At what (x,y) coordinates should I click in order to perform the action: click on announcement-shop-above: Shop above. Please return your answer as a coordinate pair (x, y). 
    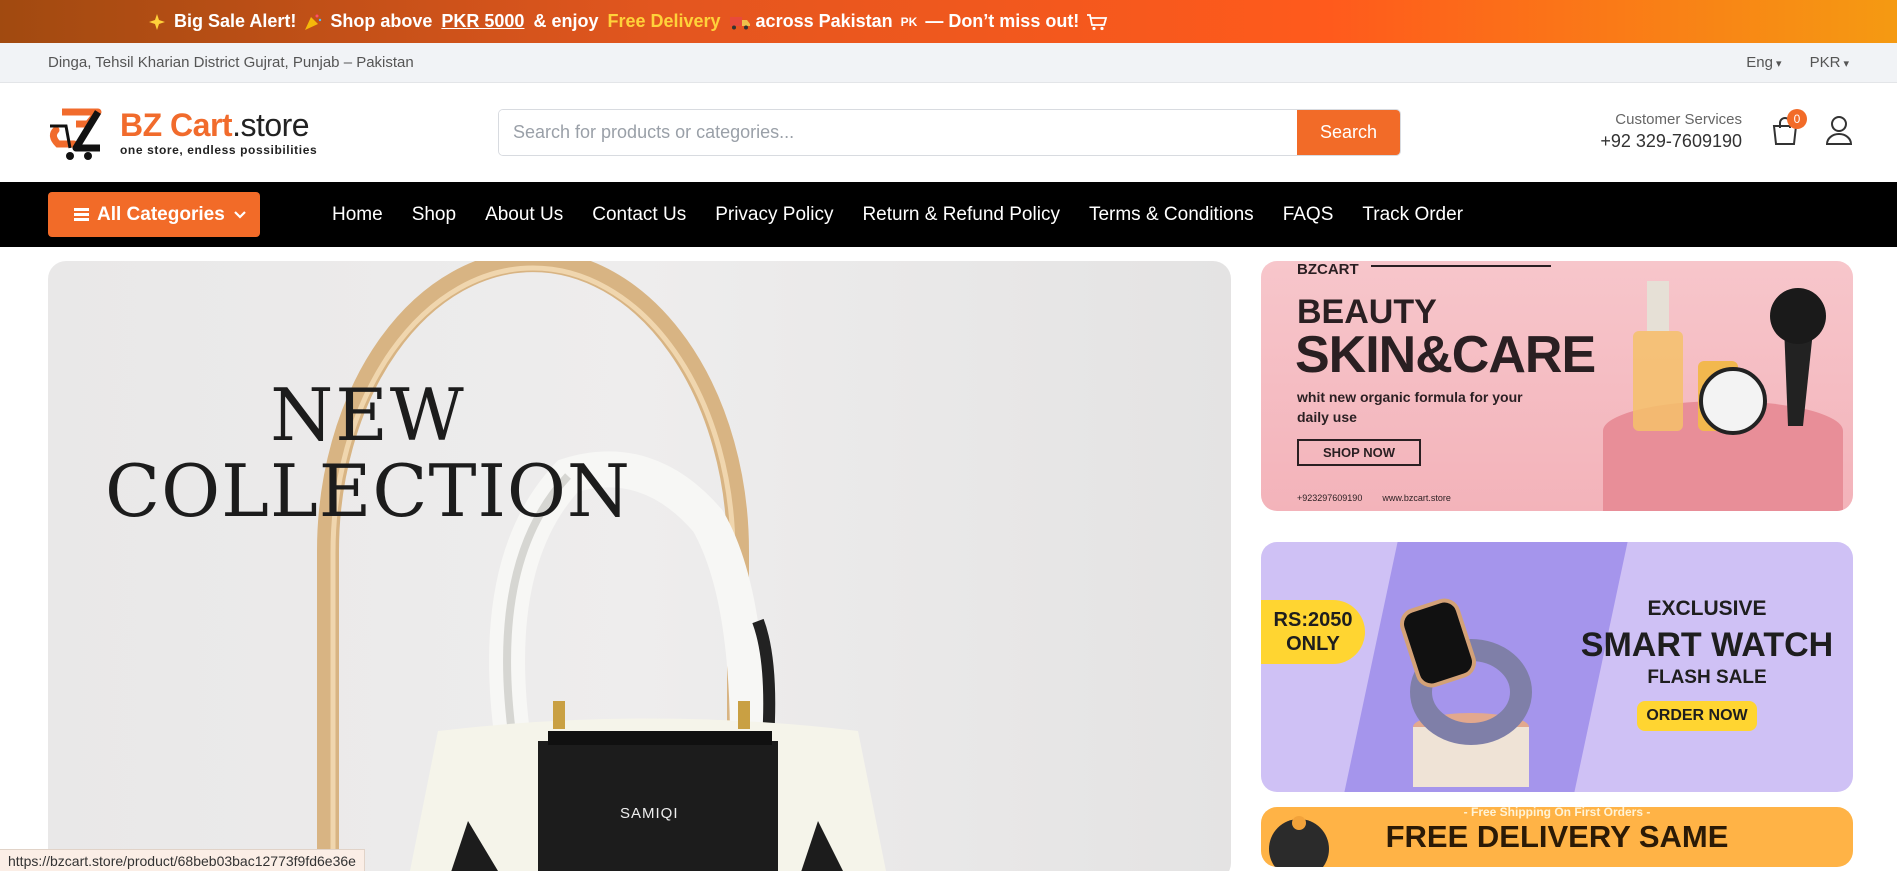
    Looking at the image, I should click on (381, 21).